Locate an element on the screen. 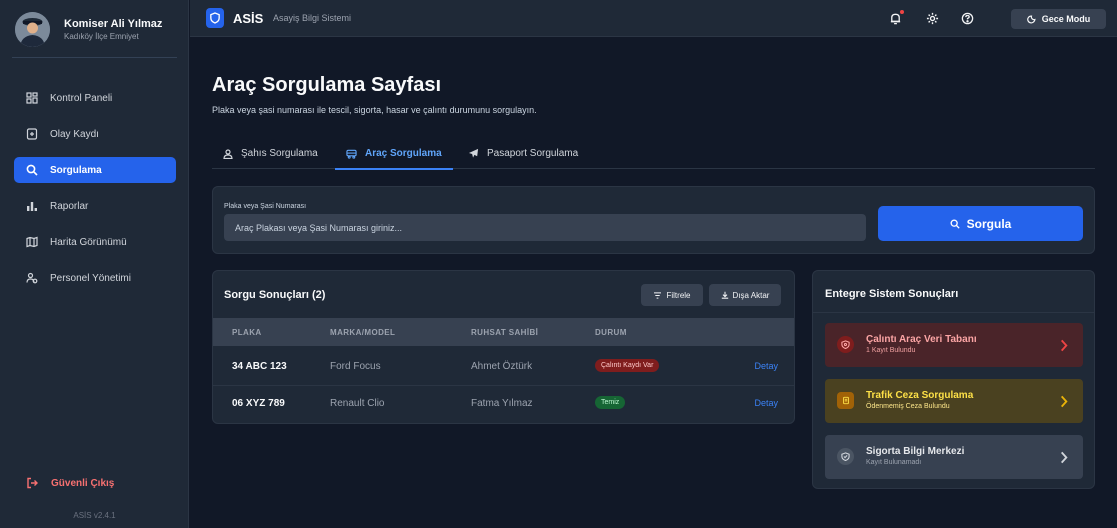 Image resolution: width=1117 pixels, height=528 pixels. shield-check-icon is located at coordinates (845, 456).